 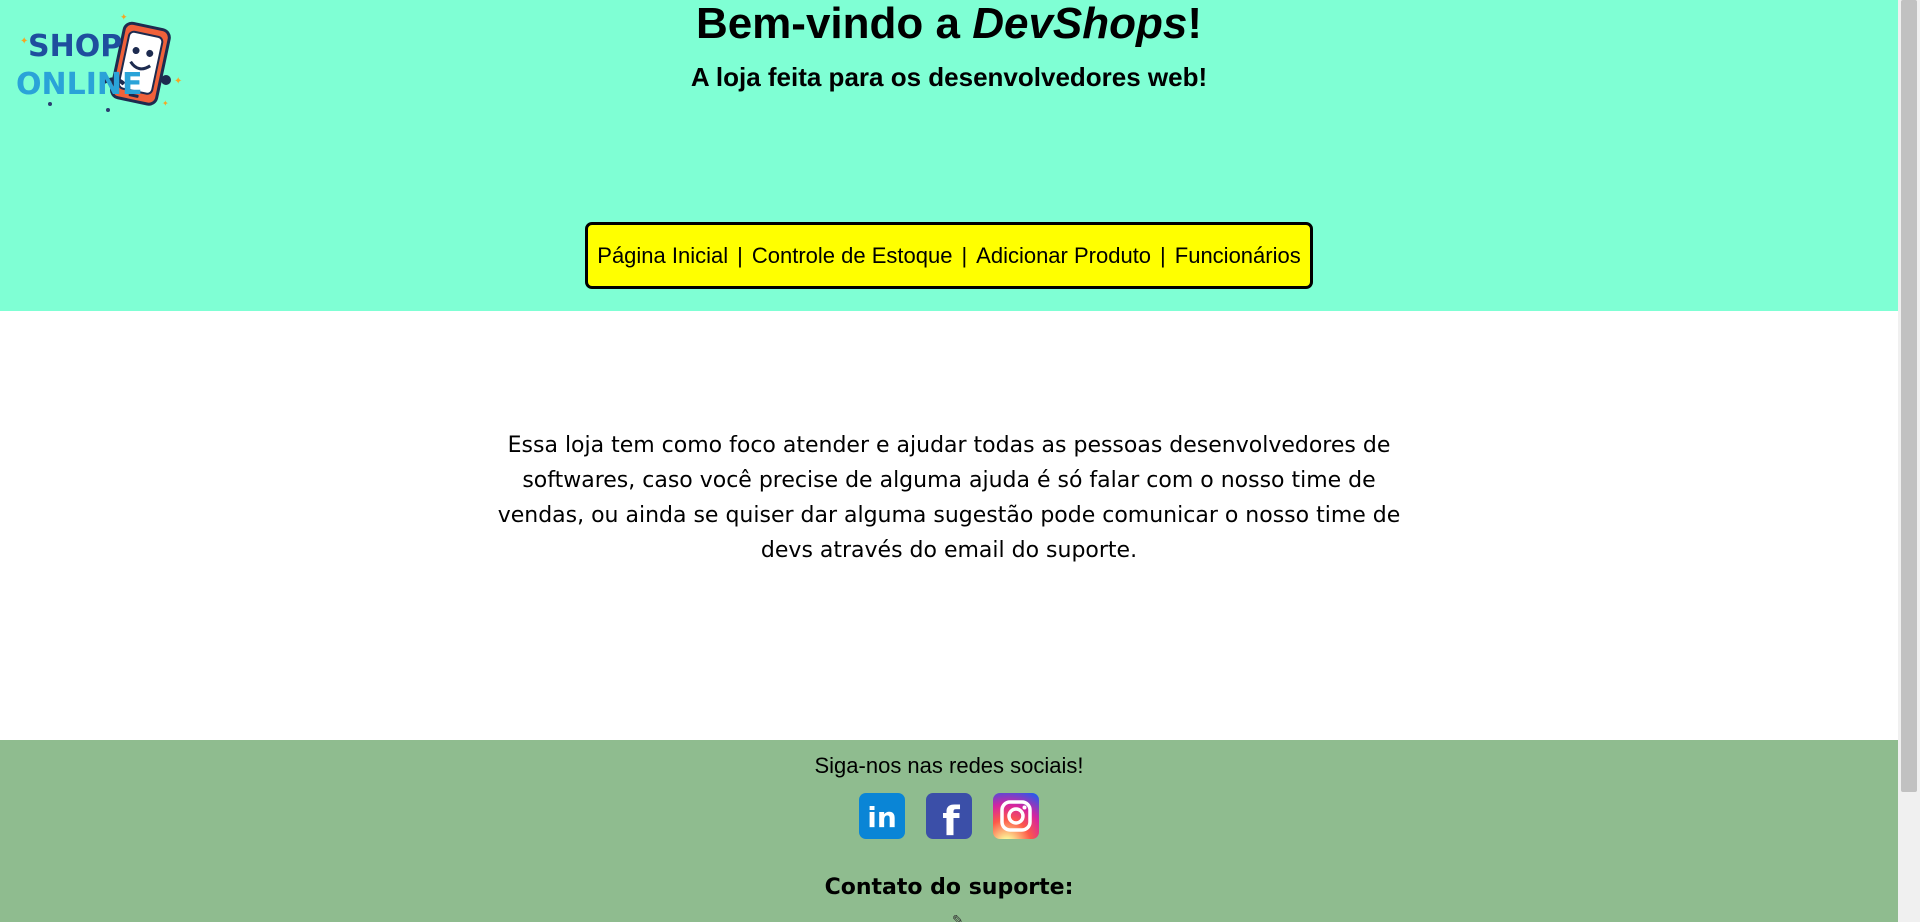 I want to click on title-brand: DevShops, so click(x=1080, y=24).